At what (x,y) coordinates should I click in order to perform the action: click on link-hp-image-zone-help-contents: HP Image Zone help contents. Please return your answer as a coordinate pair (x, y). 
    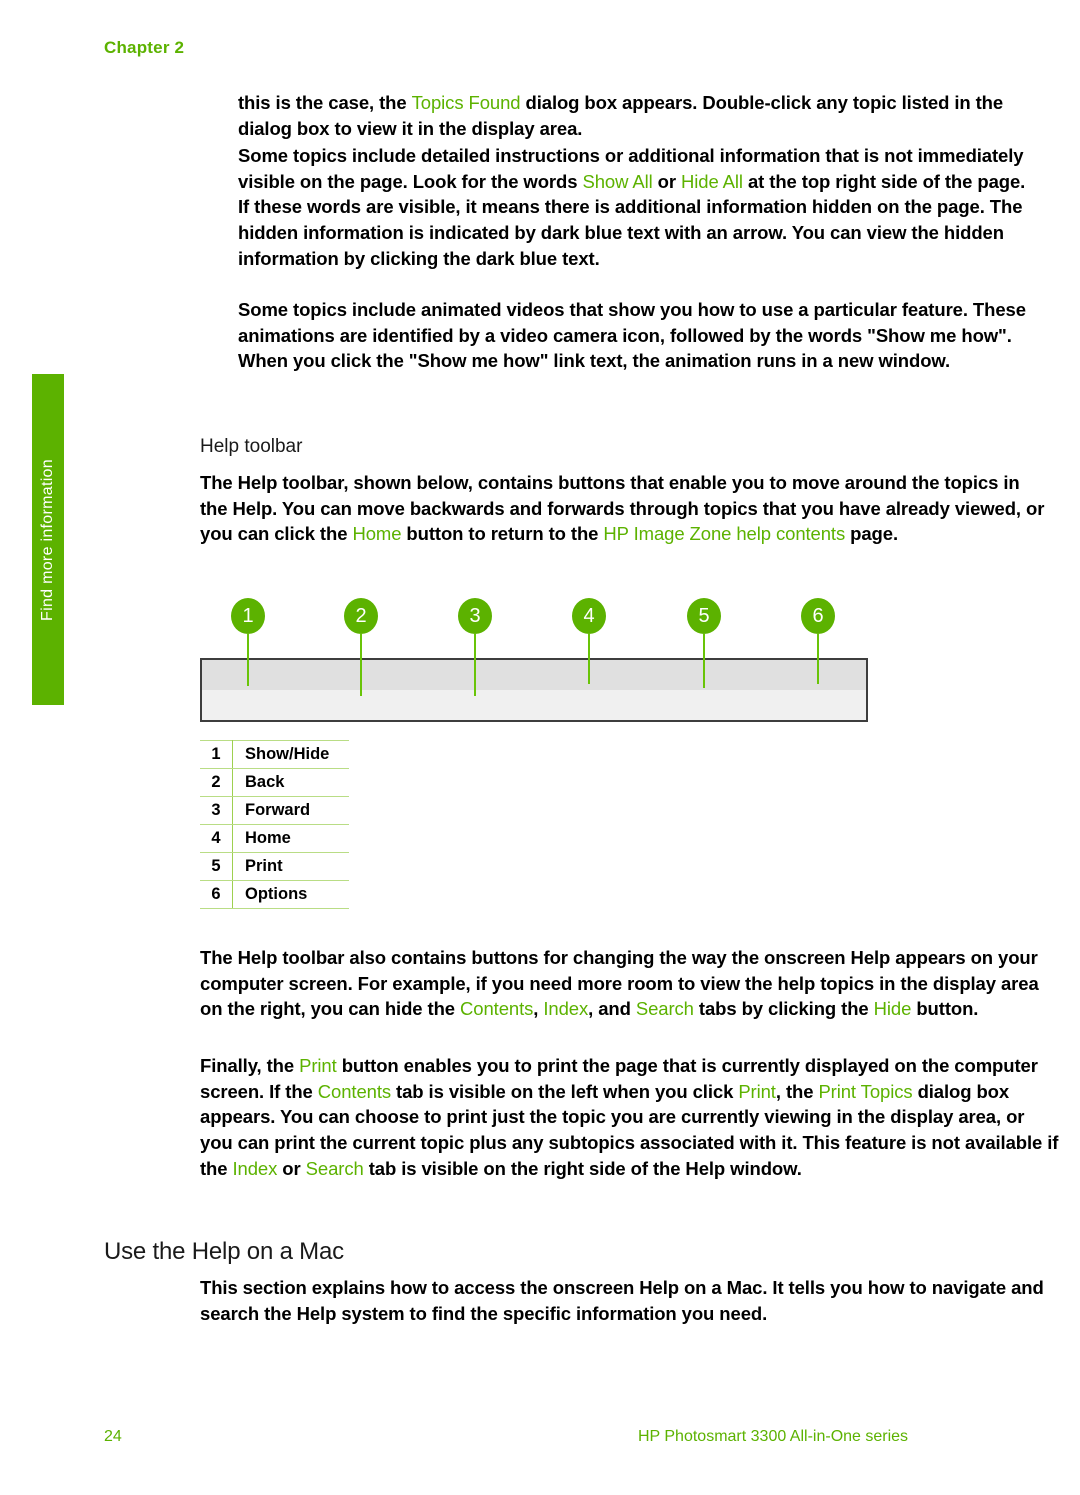
    Looking at the image, I should click on (724, 533).